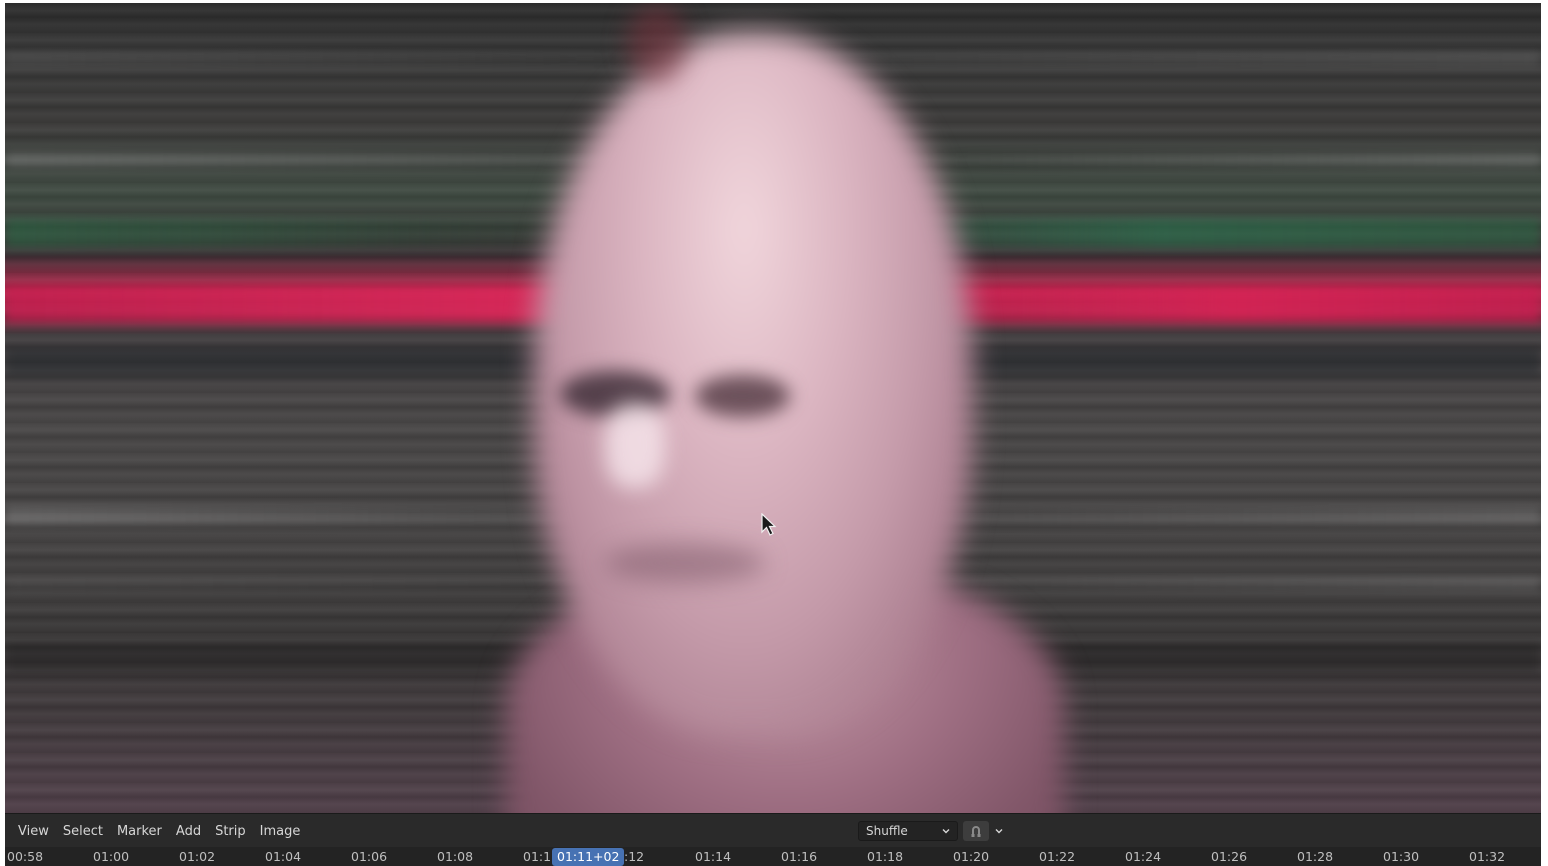 Image resolution: width=1548 pixels, height=866 pixels. I want to click on snap-options-button, so click(999, 831).